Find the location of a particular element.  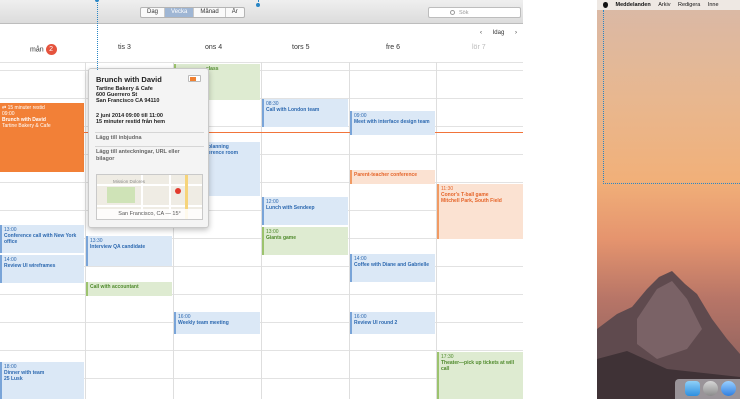

day-header-wed: ons 4 is located at coordinates (213, 47).